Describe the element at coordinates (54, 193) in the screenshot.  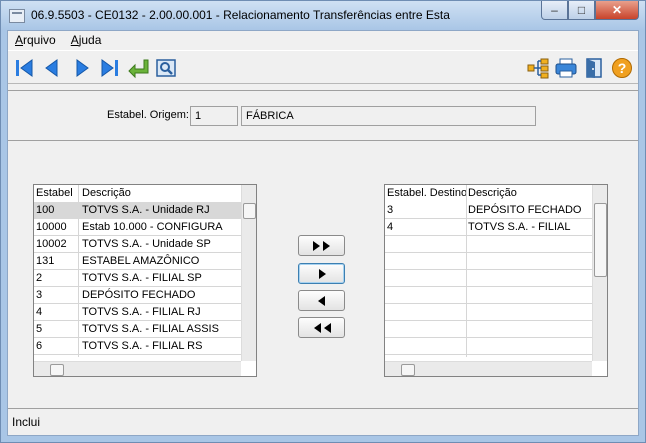
I see `column-header-estabel: Estabel` at that location.